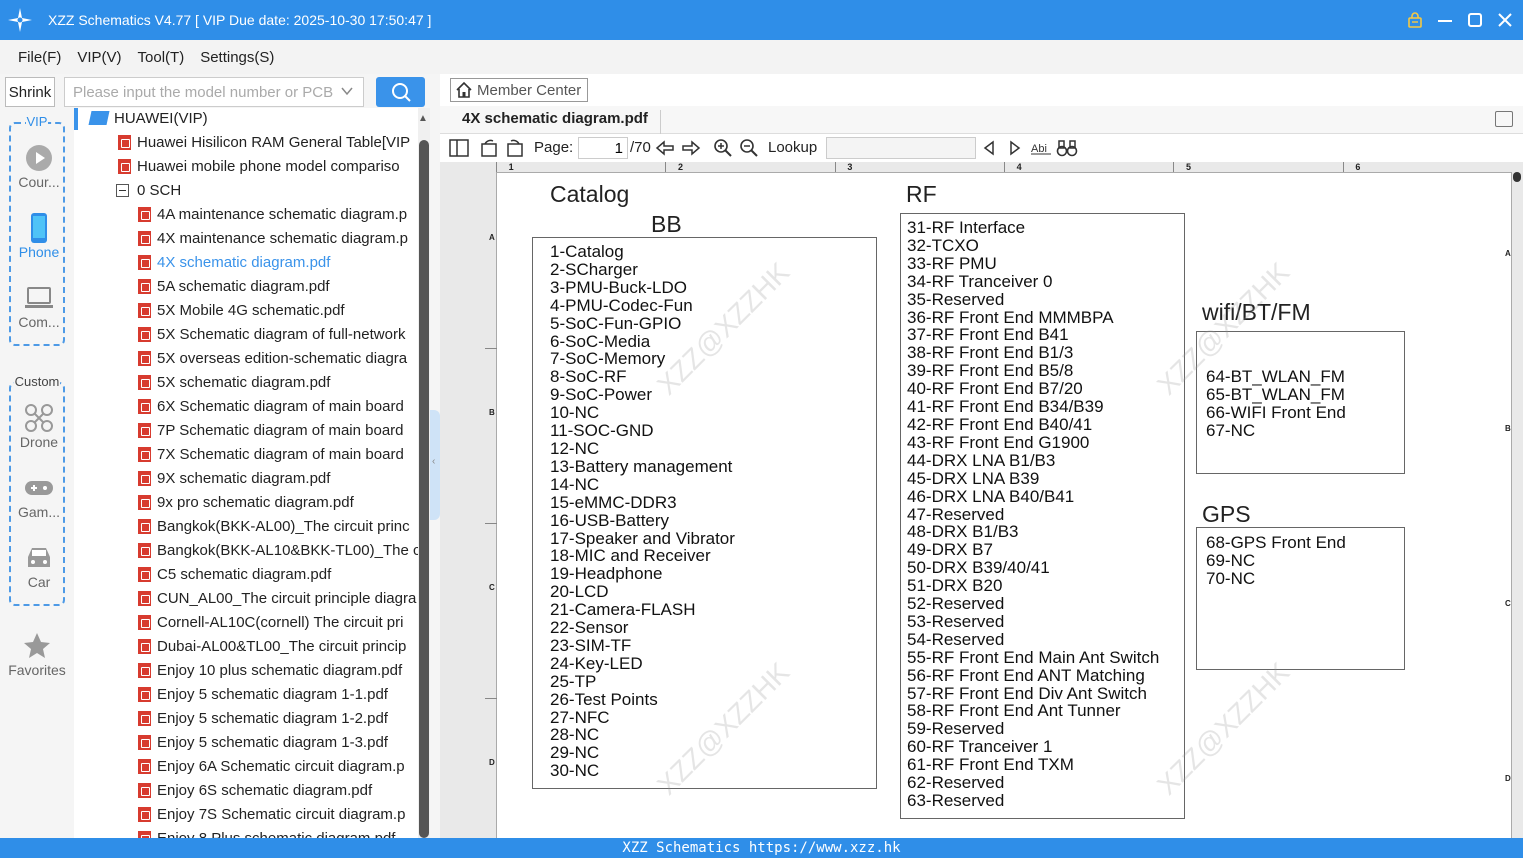 Image resolution: width=1523 pixels, height=858 pixels. What do you see at coordinates (1415, 20) in the screenshot?
I see `lock-icon` at bounding box center [1415, 20].